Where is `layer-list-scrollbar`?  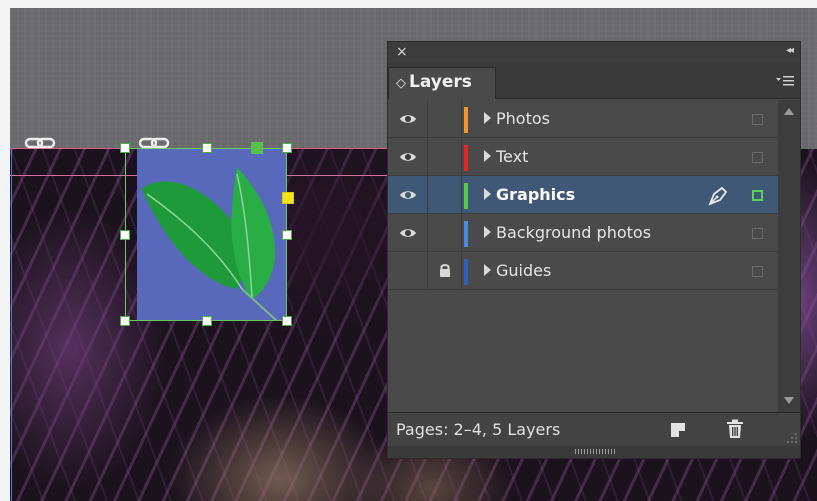 layer-list-scrollbar is located at coordinates (789, 256).